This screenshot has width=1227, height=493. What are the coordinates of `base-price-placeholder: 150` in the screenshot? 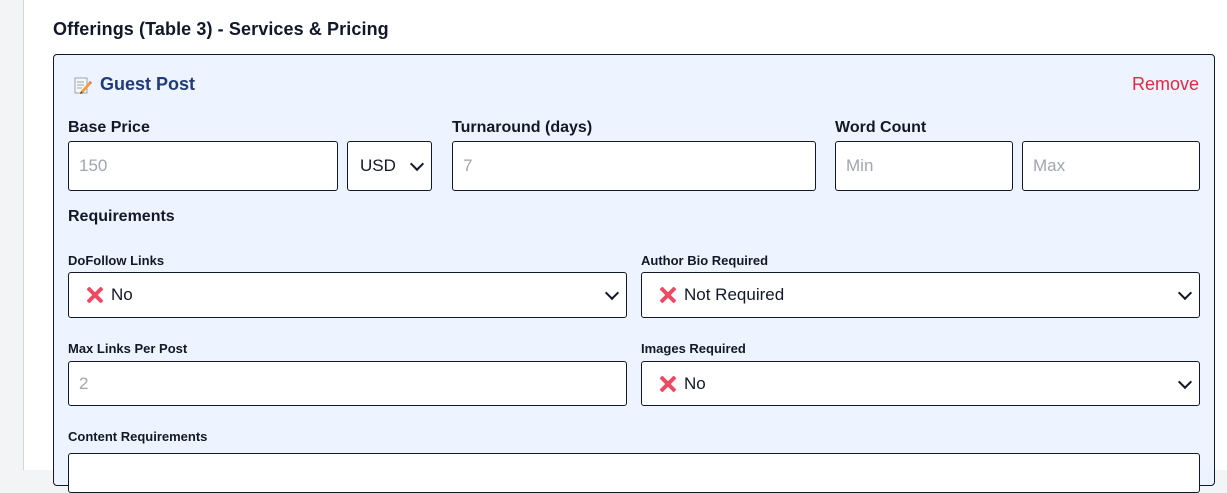 It's located at (93, 165).